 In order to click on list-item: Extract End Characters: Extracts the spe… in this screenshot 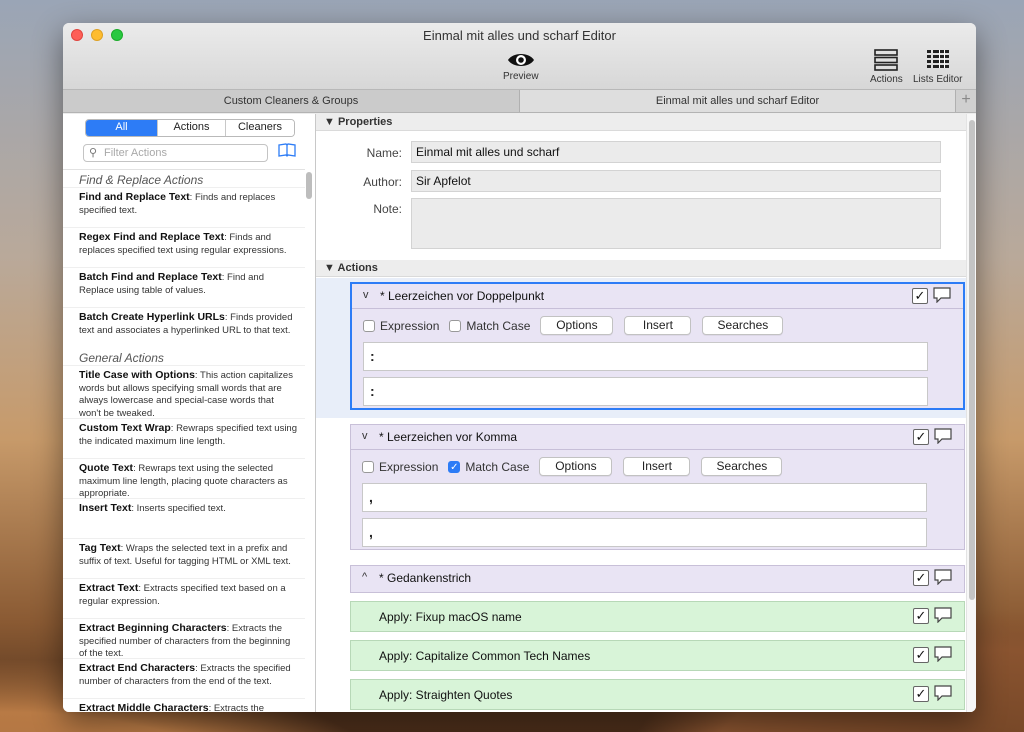, I will do `click(184, 678)`.